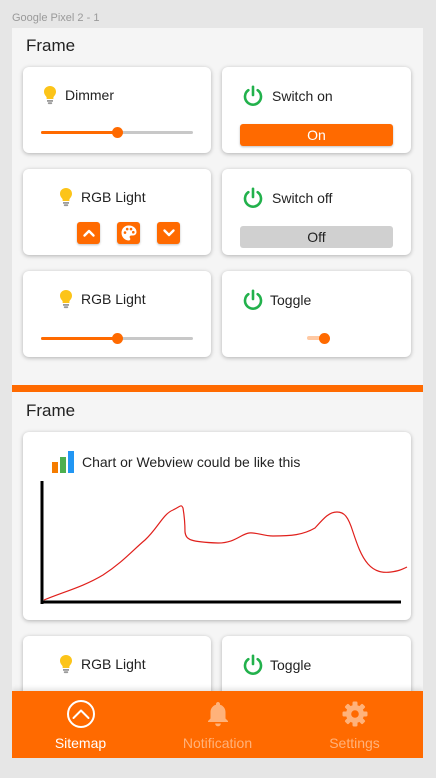 Image resolution: width=436 pixels, height=778 pixels. What do you see at coordinates (316, 135) in the screenshot?
I see `on-button: On` at bounding box center [316, 135].